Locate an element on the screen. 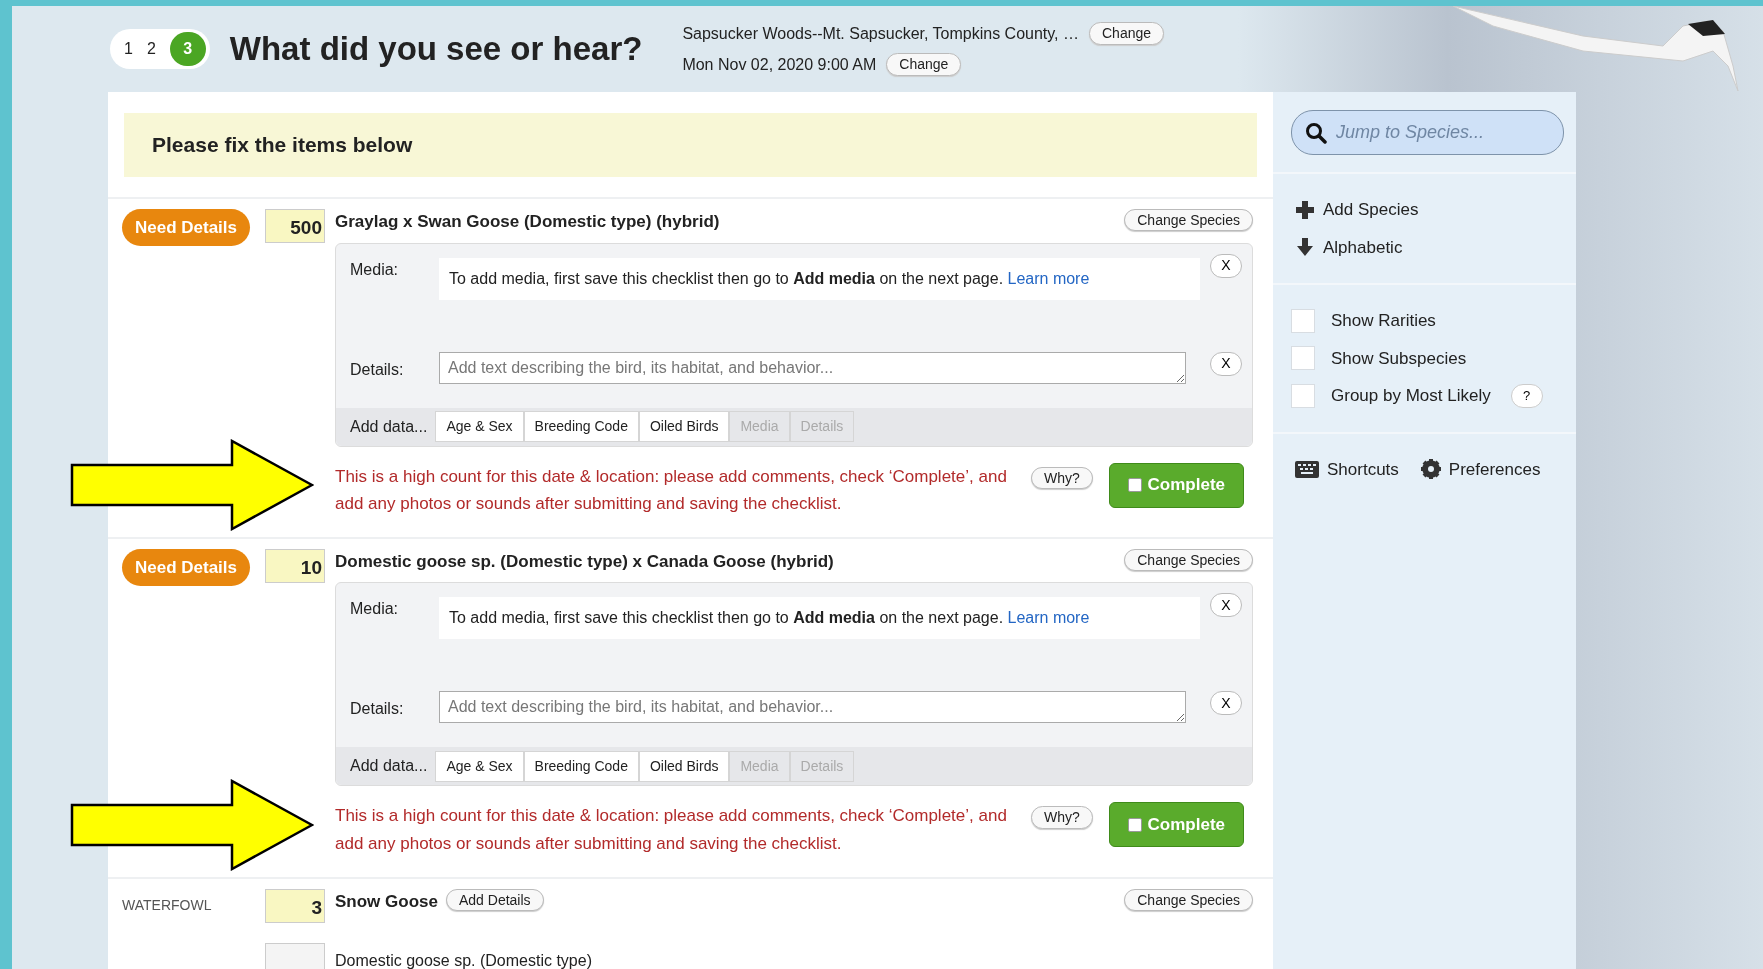 This screenshot has height=969, width=1763. count-field: 500 is located at coordinates (295, 226).